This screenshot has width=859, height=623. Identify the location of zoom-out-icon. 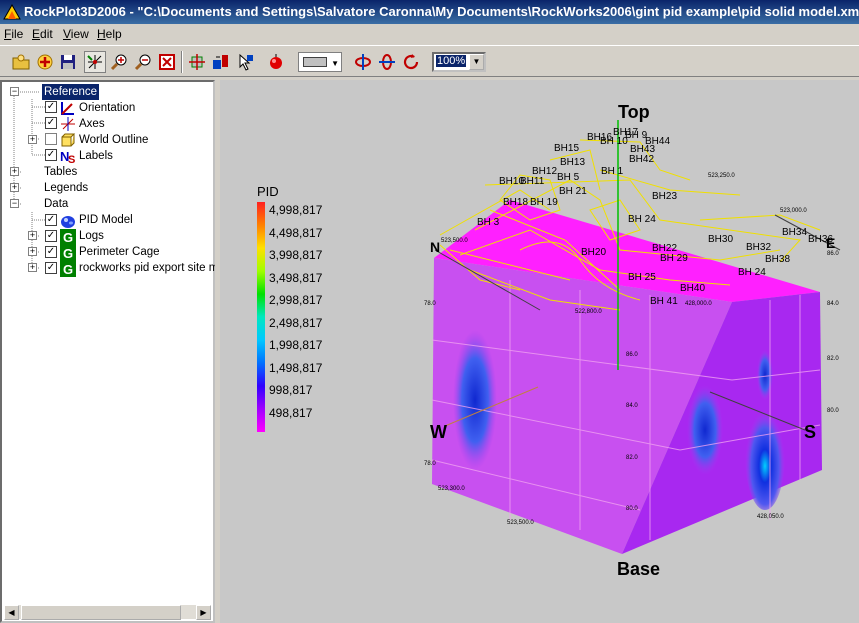
(142, 62).